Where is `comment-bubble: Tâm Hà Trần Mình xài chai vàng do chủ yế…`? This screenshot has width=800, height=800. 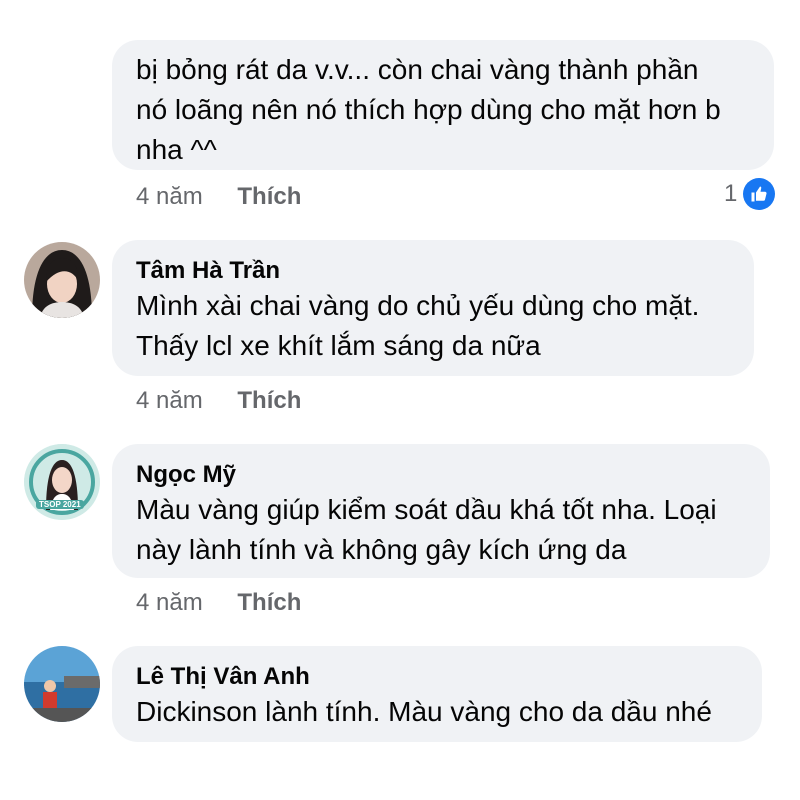 comment-bubble: Tâm Hà Trần Mình xài chai vàng do chủ yế… is located at coordinates (433, 308).